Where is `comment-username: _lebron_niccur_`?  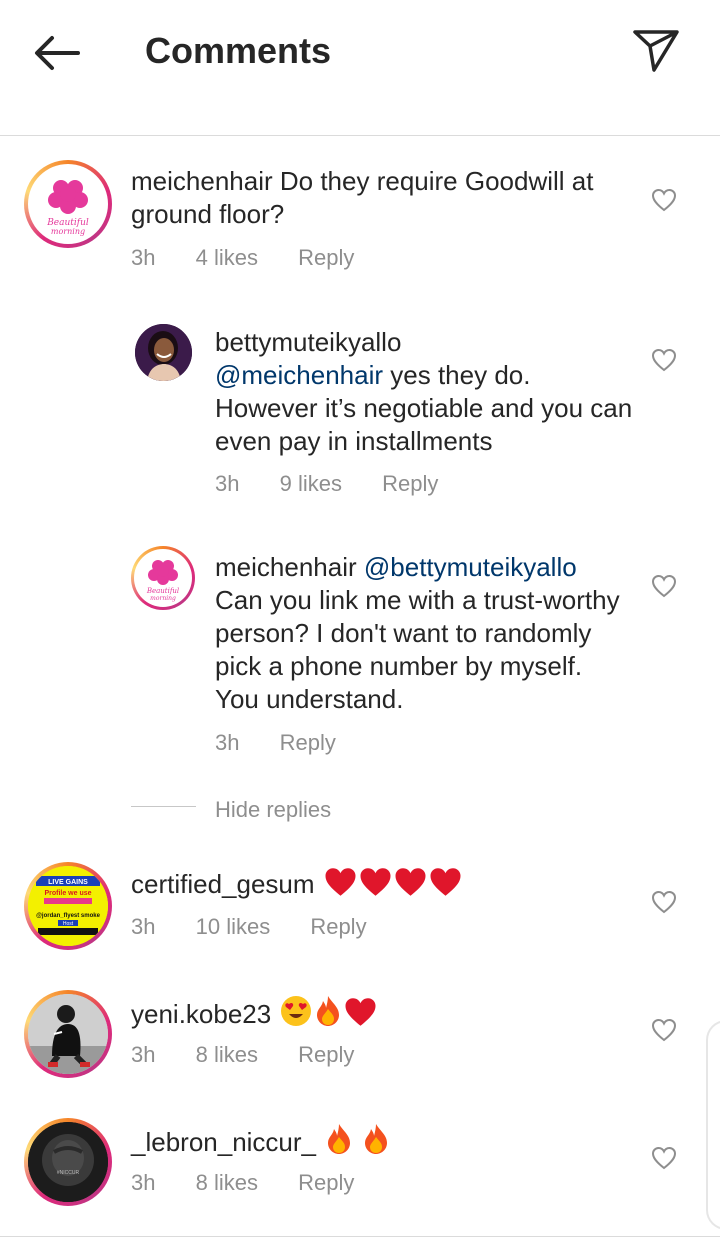 comment-username: _lebron_niccur_ is located at coordinates (223, 1142).